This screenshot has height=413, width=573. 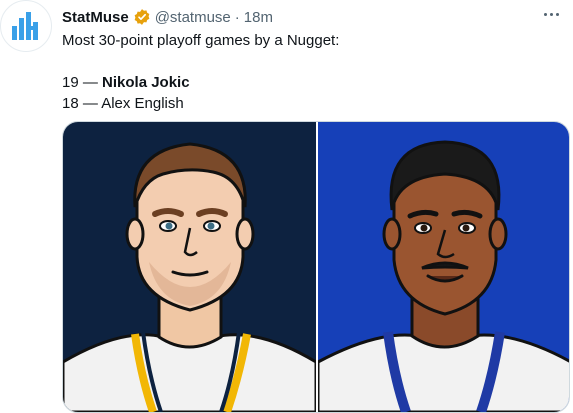 I want to click on statmuse-logo-icon, so click(x=25, y=26).